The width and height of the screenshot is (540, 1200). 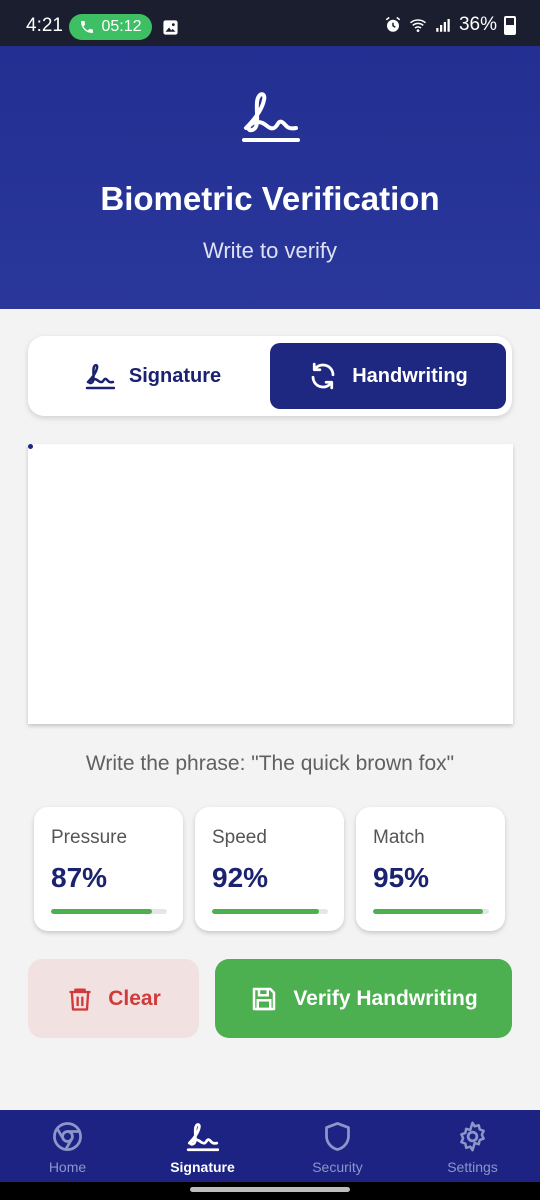 I want to click on phrase-prompt: Write the phrase: "The quick brown fox", so click(x=270, y=763).